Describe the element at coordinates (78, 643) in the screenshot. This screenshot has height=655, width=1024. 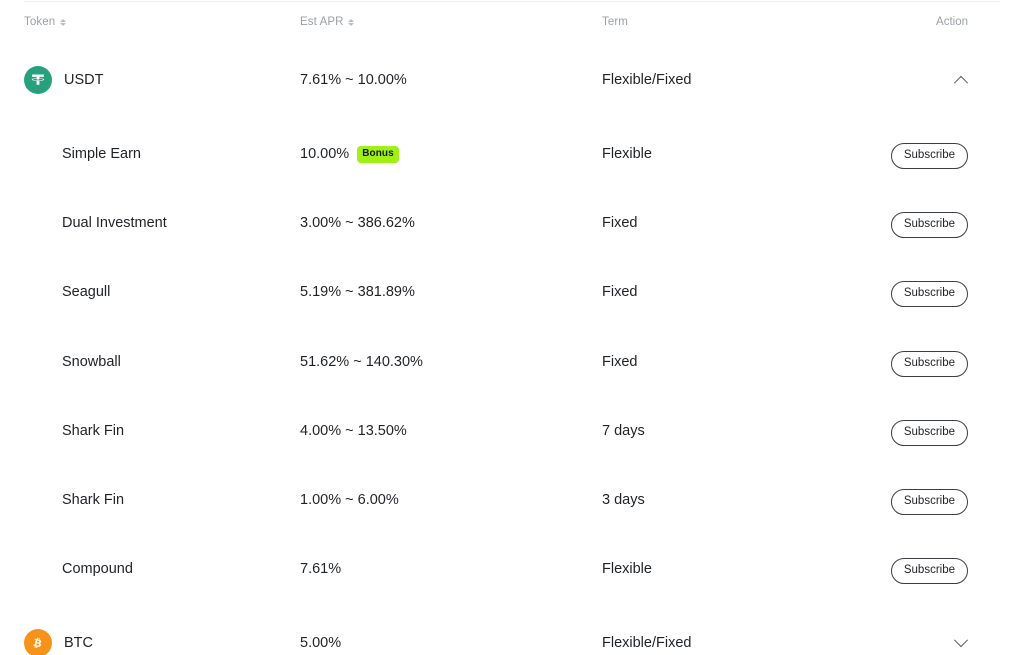
I see `token-name-btc: BTC` at that location.